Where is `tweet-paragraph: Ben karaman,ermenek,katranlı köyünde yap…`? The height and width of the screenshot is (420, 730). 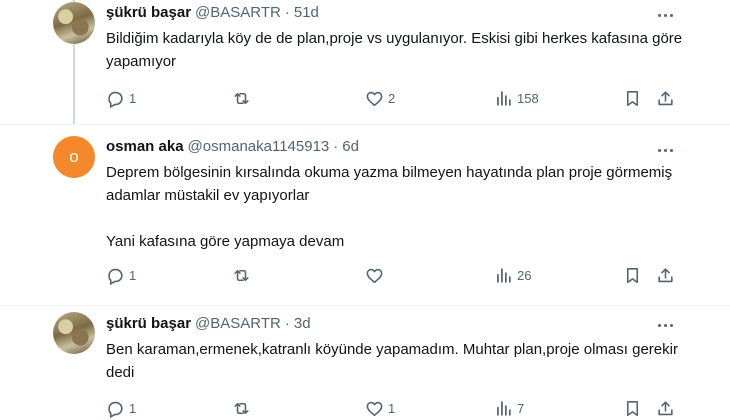 tweet-paragraph: Ben karaman,ermenek,katranlı köyünde yap… is located at coordinates (392, 361).